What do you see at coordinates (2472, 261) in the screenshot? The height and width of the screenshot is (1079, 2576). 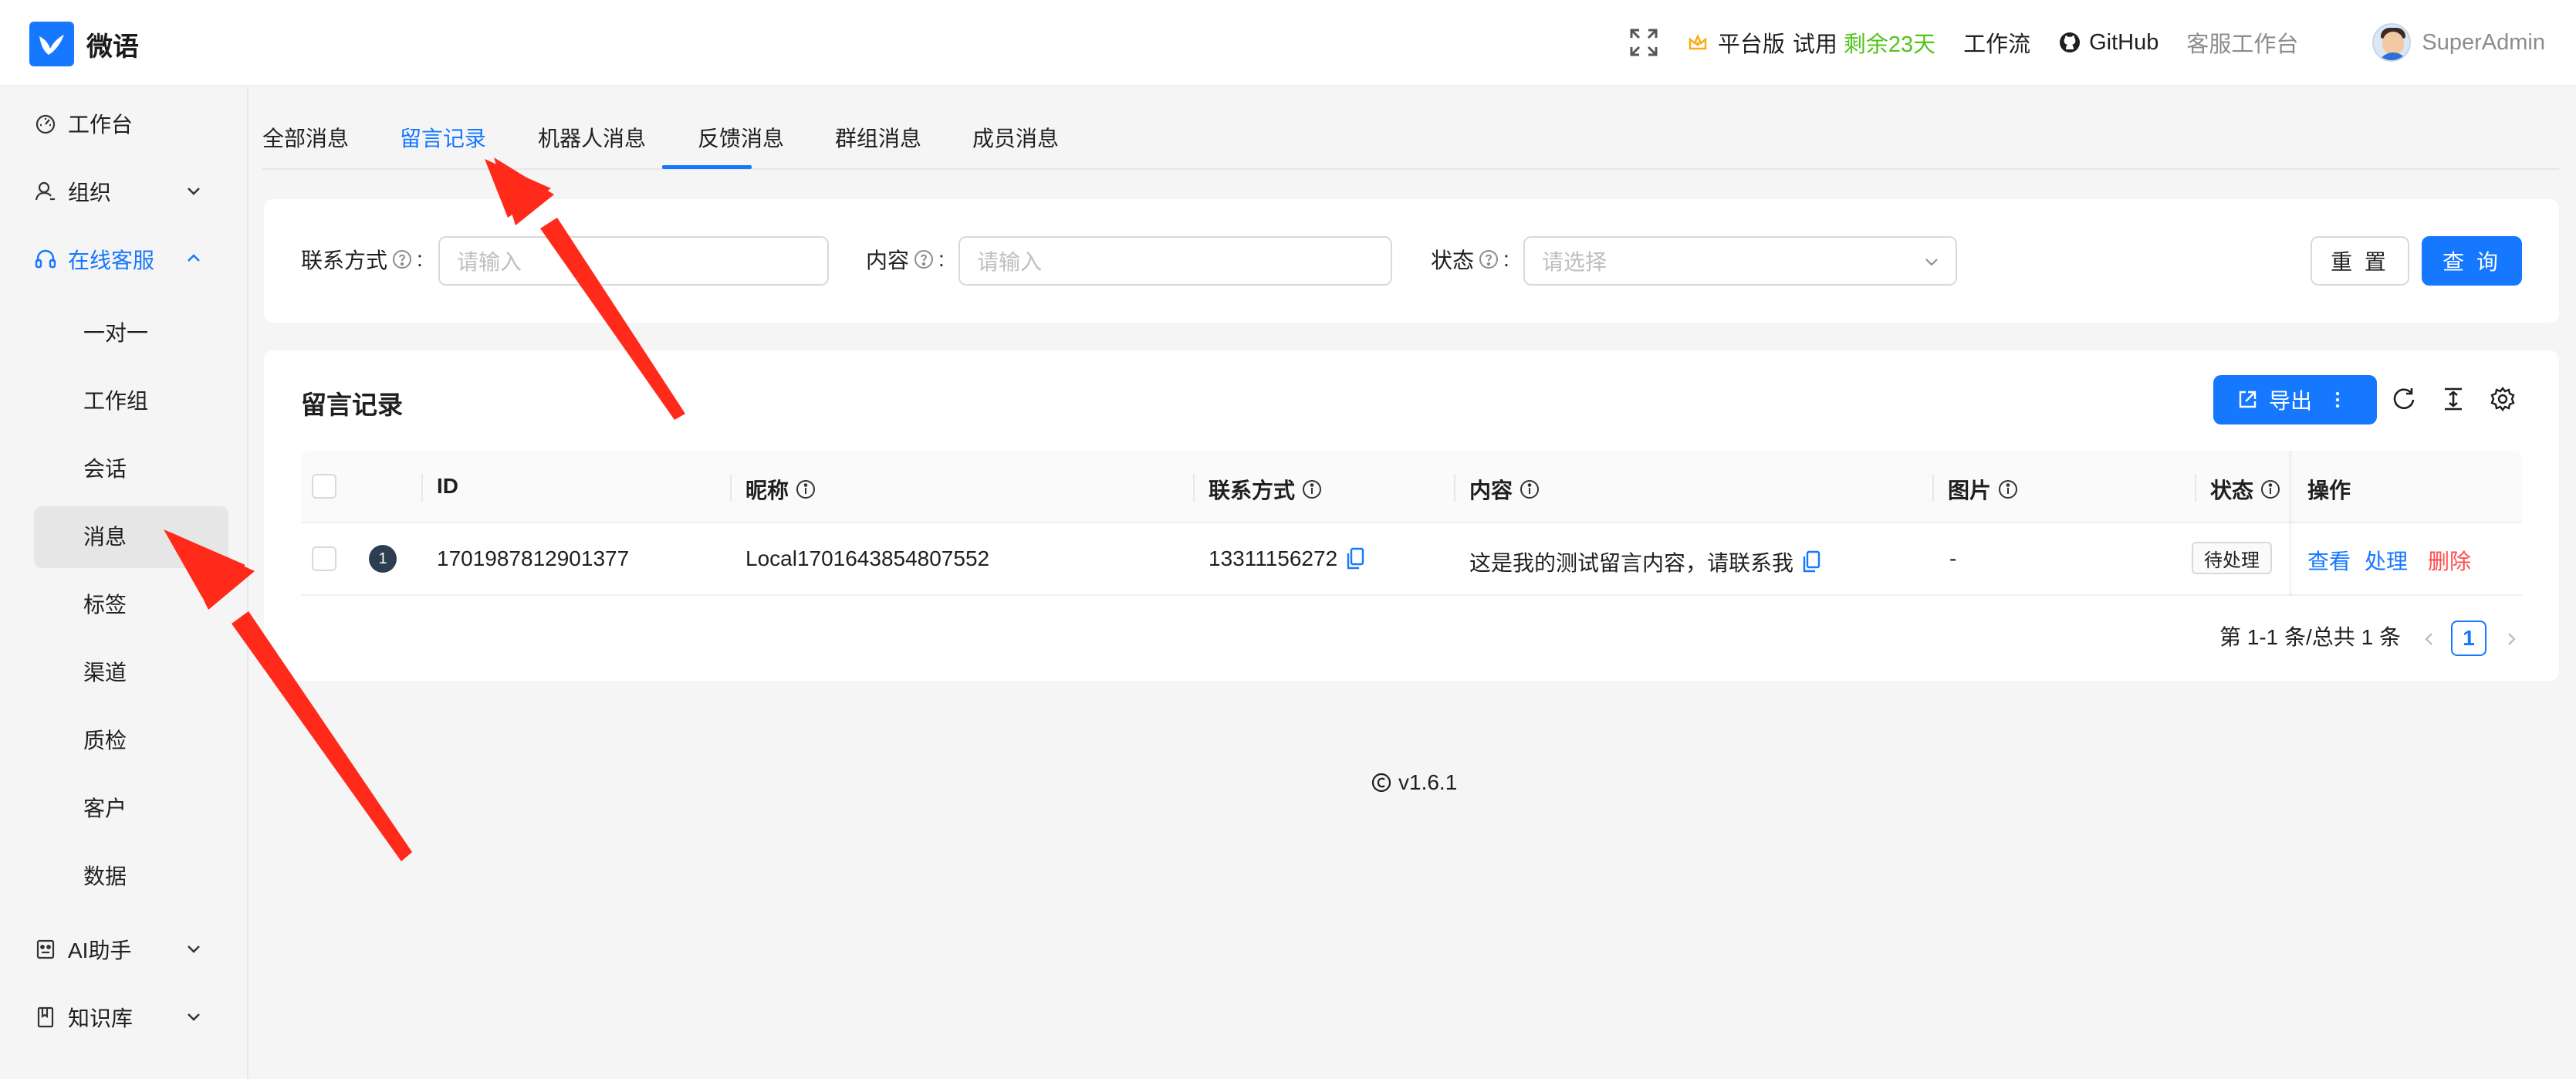 I see `query-button: 查 询` at bounding box center [2472, 261].